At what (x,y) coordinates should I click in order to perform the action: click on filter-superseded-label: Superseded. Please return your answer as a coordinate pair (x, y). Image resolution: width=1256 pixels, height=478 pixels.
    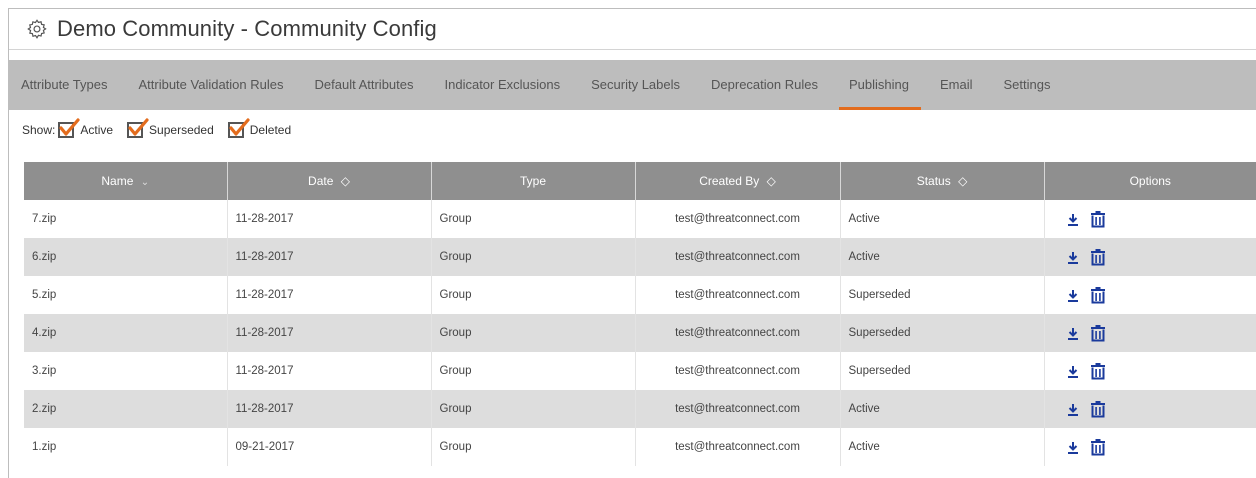
    Looking at the image, I should click on (181, 130).